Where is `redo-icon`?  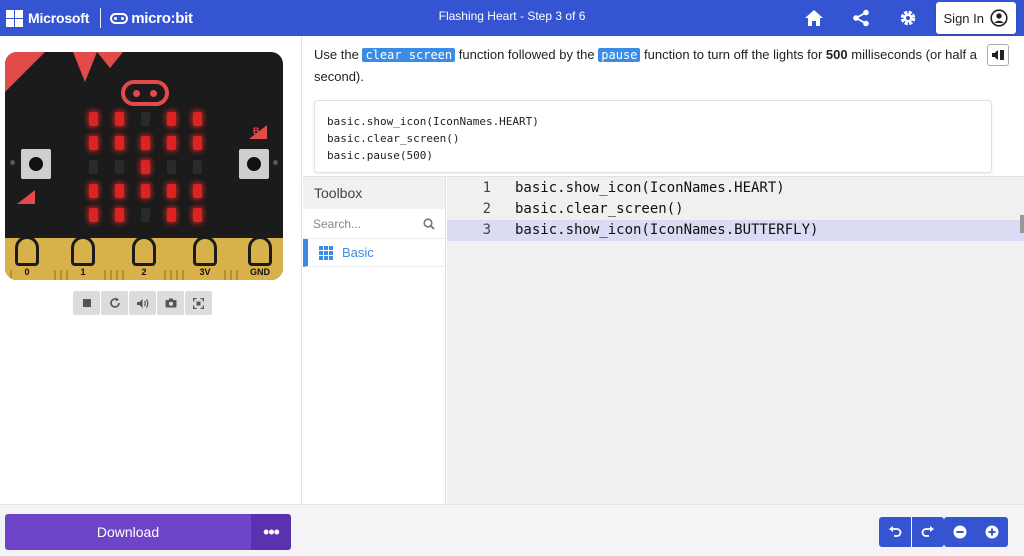 redo-icon is located at coordinates (928, 532).